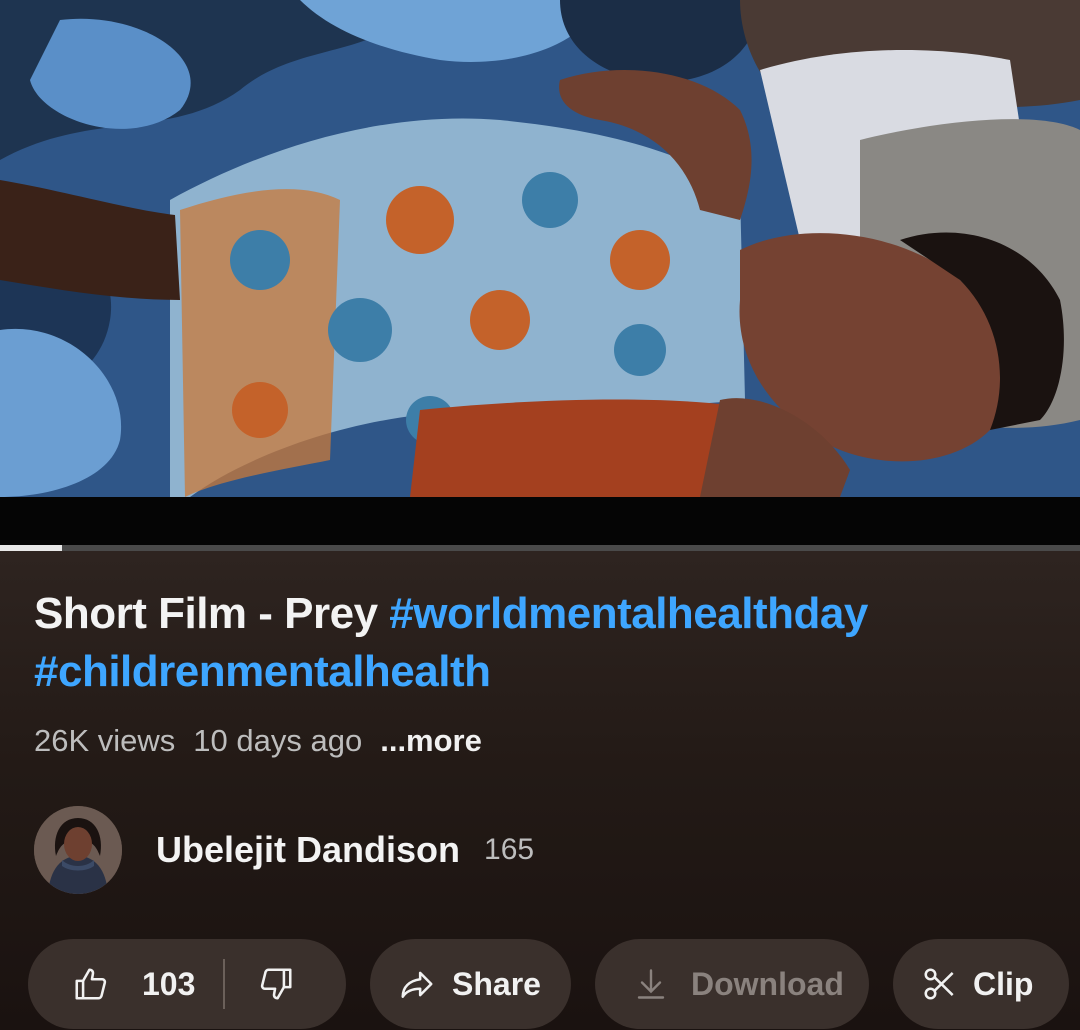  I want to click on more-link: ...more, so click(431, 741).